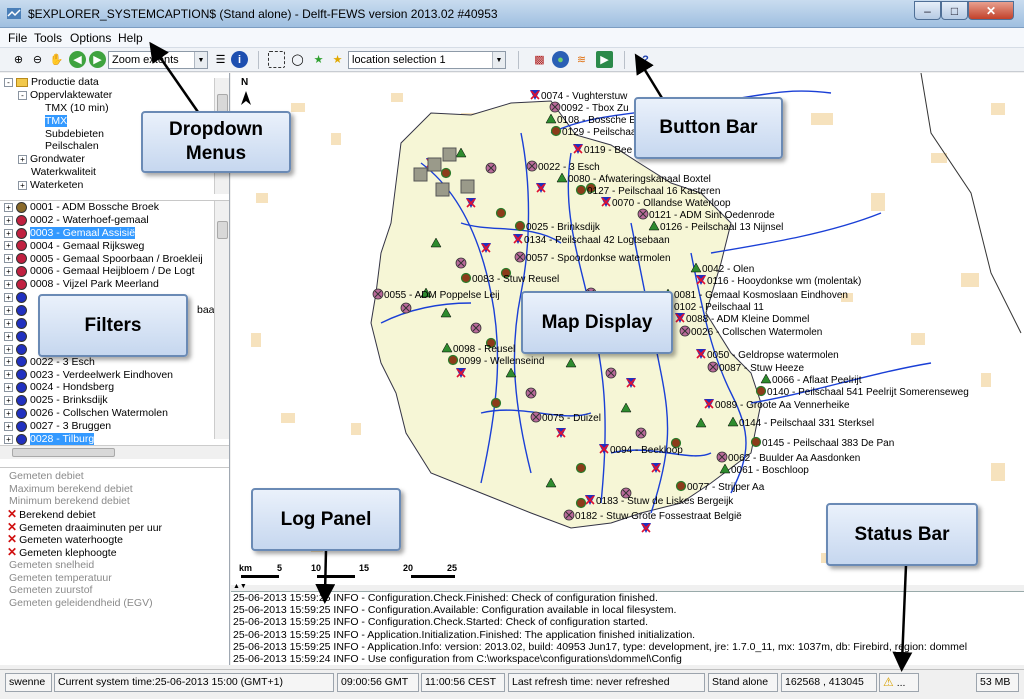 This screenshot has height=699, width=1024. Describe the element at coordinates (114, 526) in the screenshot. I see `parameter-item: ✕ Gemeten draaiminuten per uur` at that location.